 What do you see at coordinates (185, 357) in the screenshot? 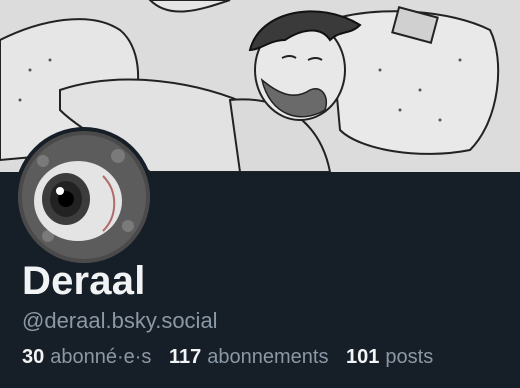
I see `following-count: 117` at bounding box center [185, 357].